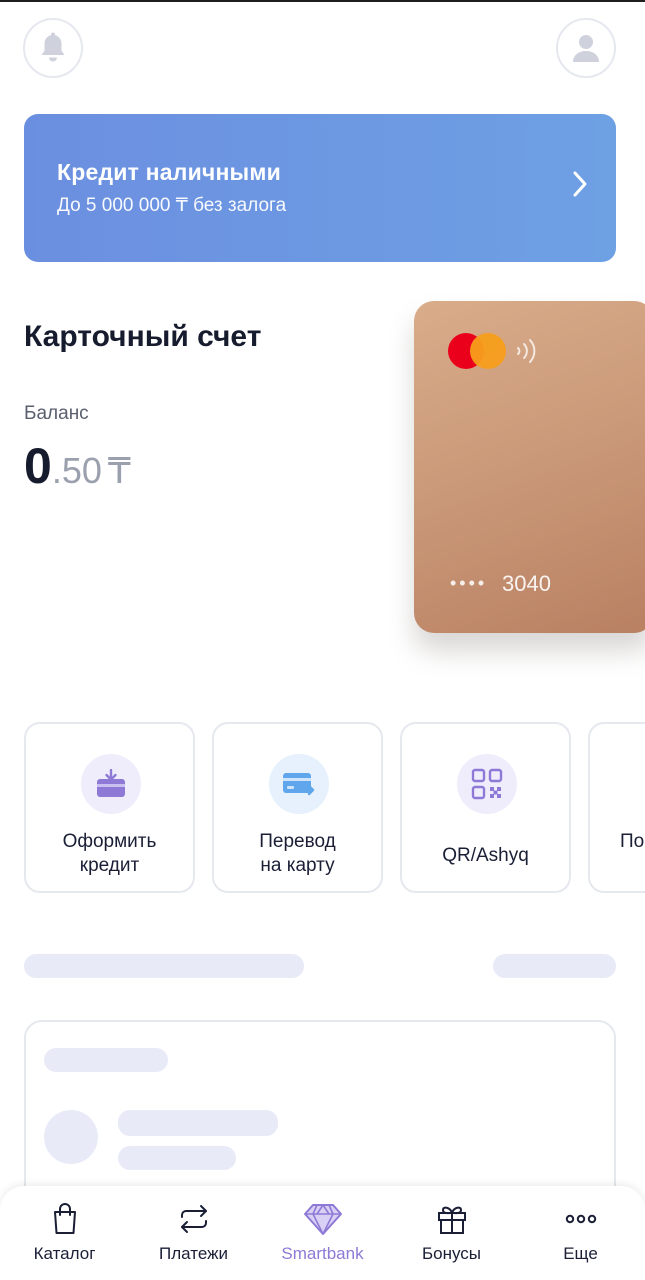  Describe the element at coordinates (529, 467) in the screenshot. I see `bank-card: •••• 3040` at that location.